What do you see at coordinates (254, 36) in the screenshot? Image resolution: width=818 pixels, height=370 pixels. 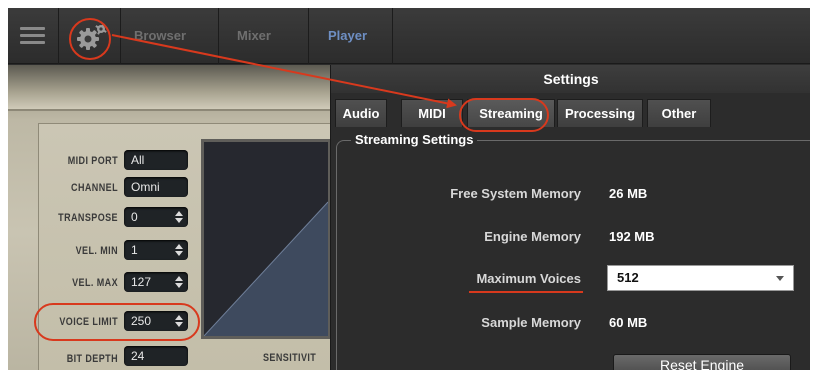 I see `tab-mixer: Mixer` at bounding box center [254, 36].